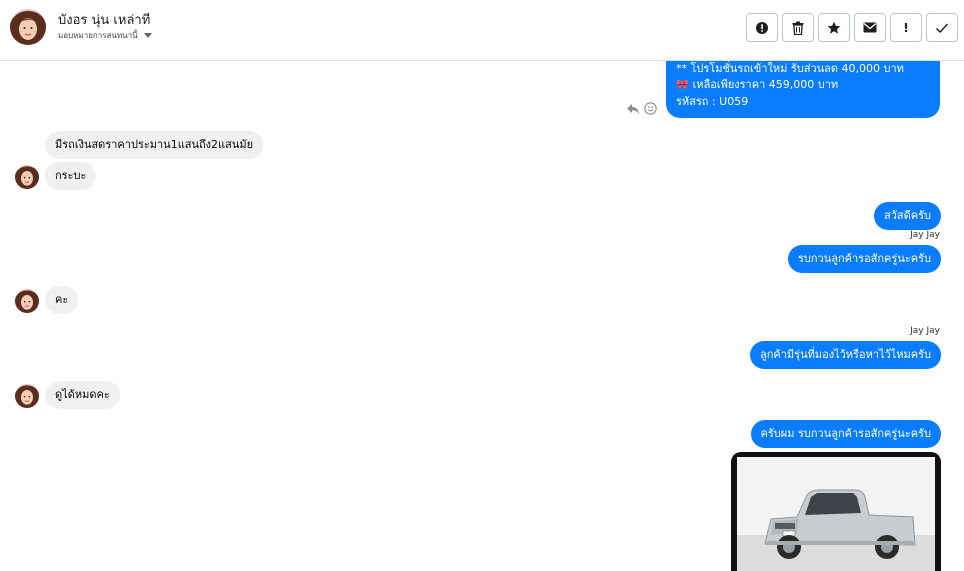 This screenshot has width=964, height=571. I want to click on pickup-truck-photo, so click(836, 514).